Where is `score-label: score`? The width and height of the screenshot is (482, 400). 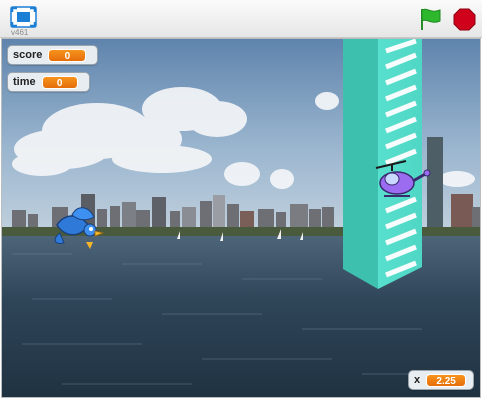
score-label: score is located at coordinates (28, 55).